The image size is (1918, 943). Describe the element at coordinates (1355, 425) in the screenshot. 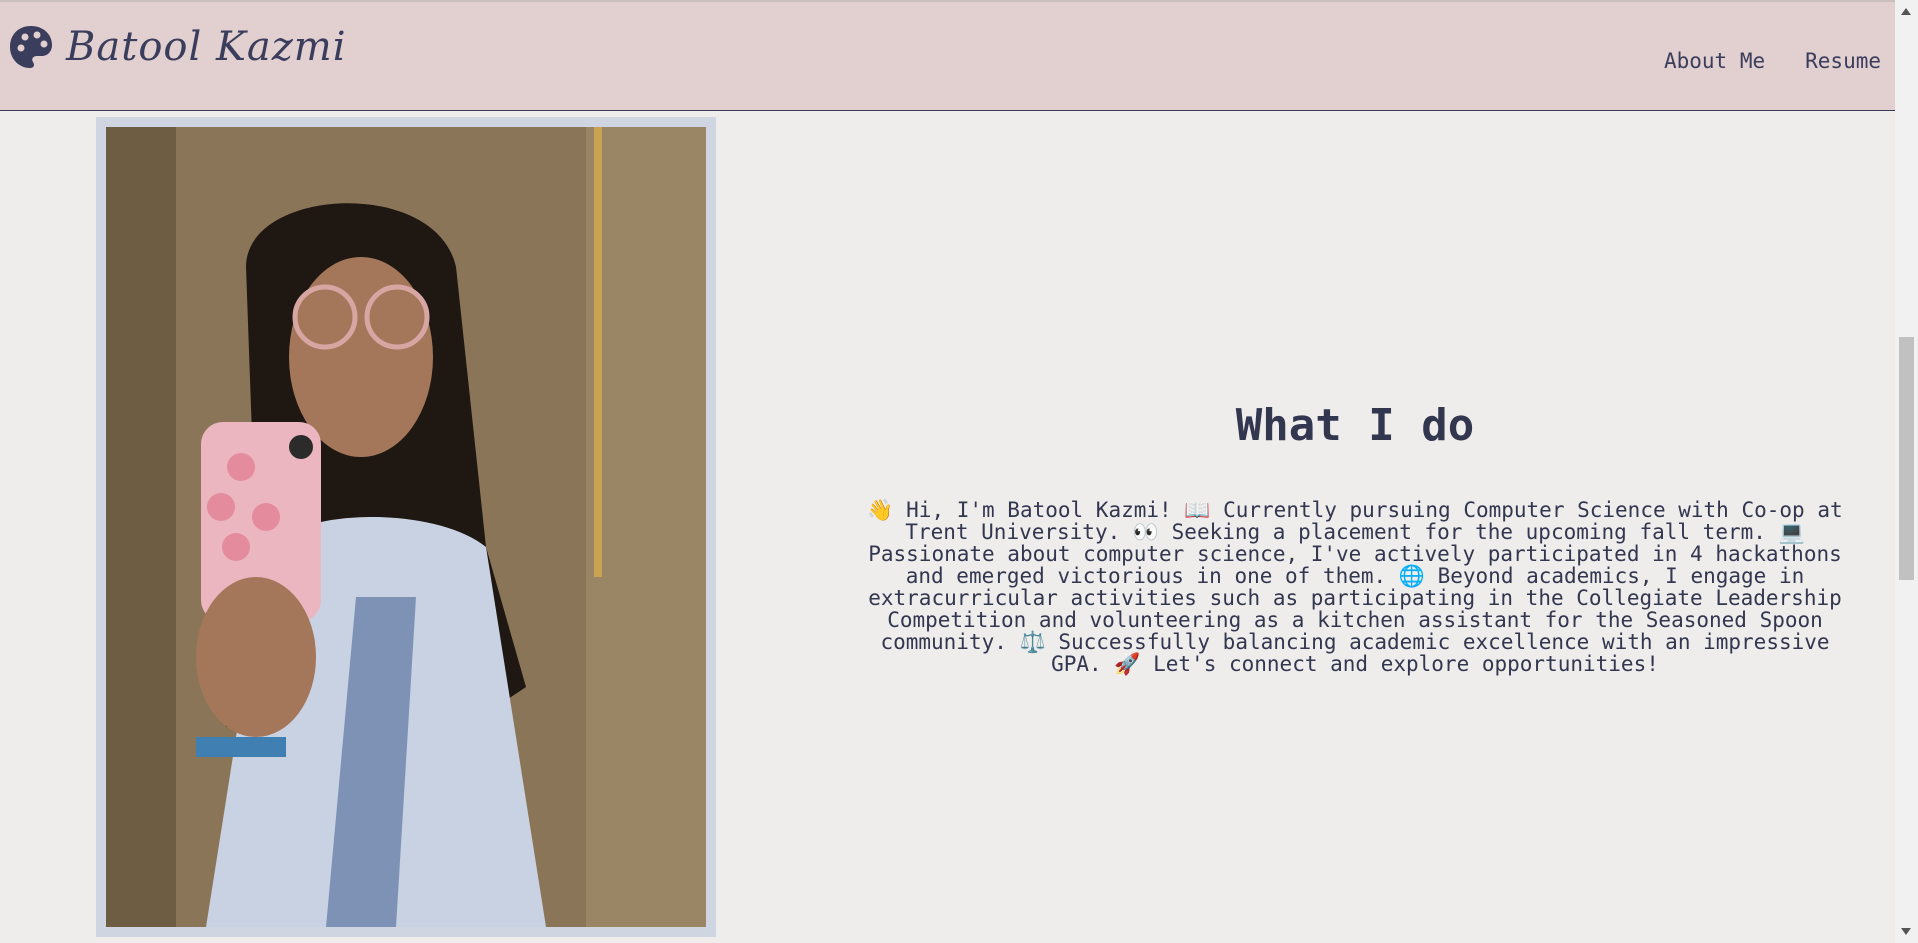

I see `section-title: What I do` at that location.